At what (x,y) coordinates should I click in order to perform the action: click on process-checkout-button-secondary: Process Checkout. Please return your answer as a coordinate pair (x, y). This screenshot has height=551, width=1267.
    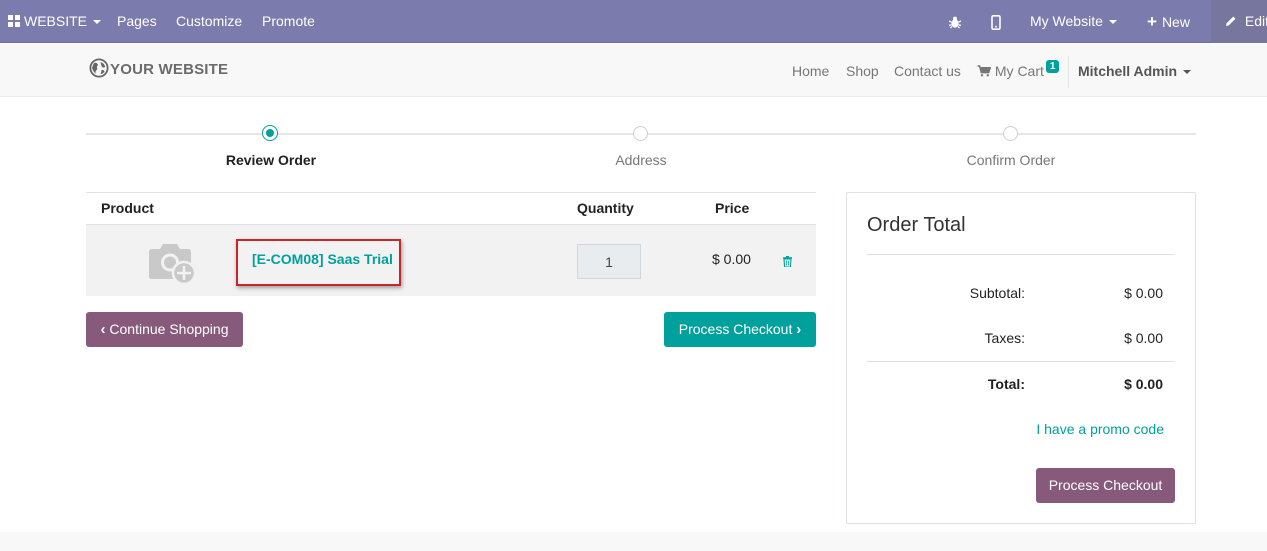
    Looking at the image, I should click on (1105, 485).